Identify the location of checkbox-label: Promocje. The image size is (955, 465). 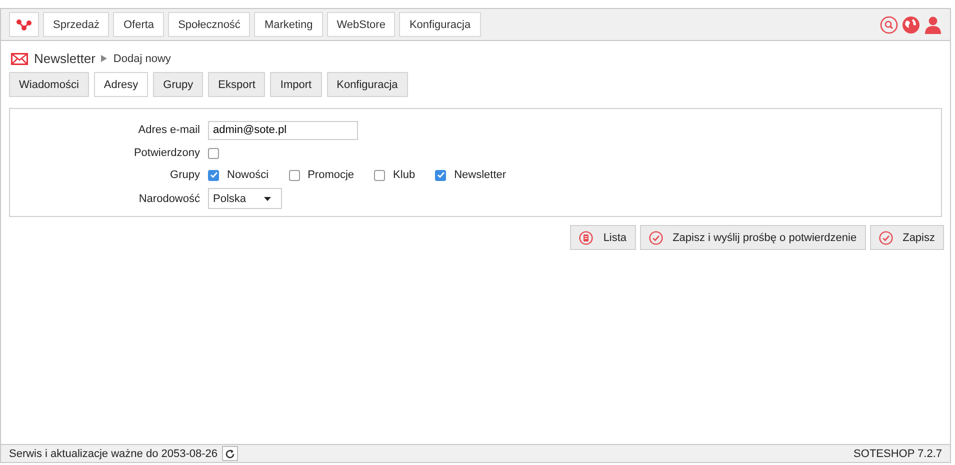
(331, 175).